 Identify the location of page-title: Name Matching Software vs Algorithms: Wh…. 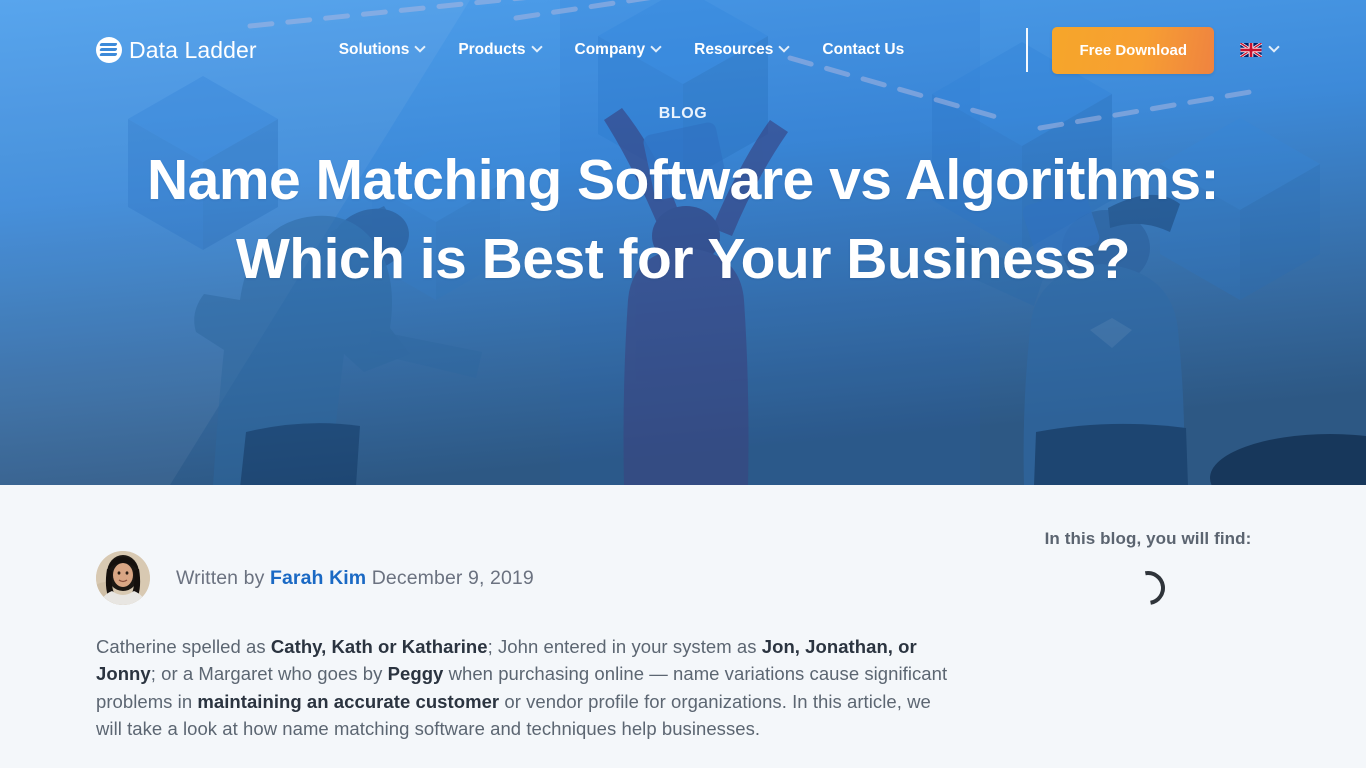
(683, 219).